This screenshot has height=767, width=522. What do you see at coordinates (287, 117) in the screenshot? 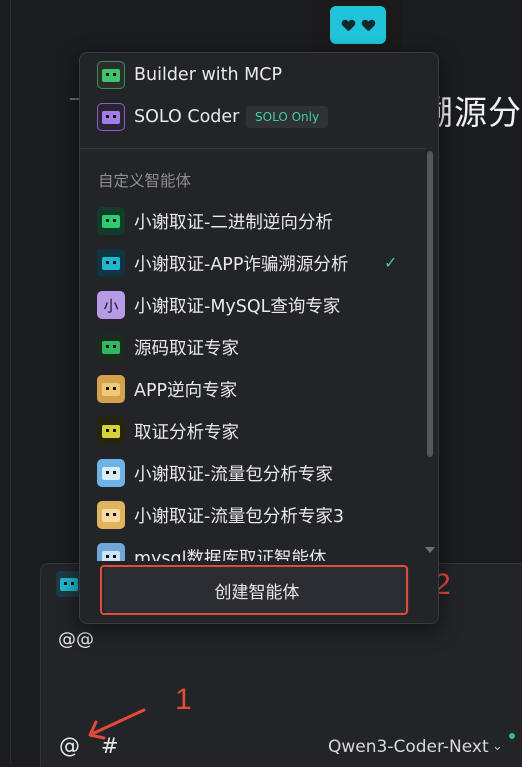
I see `solo-only-badge: SOLO Only` at bounding box center [287, 117].